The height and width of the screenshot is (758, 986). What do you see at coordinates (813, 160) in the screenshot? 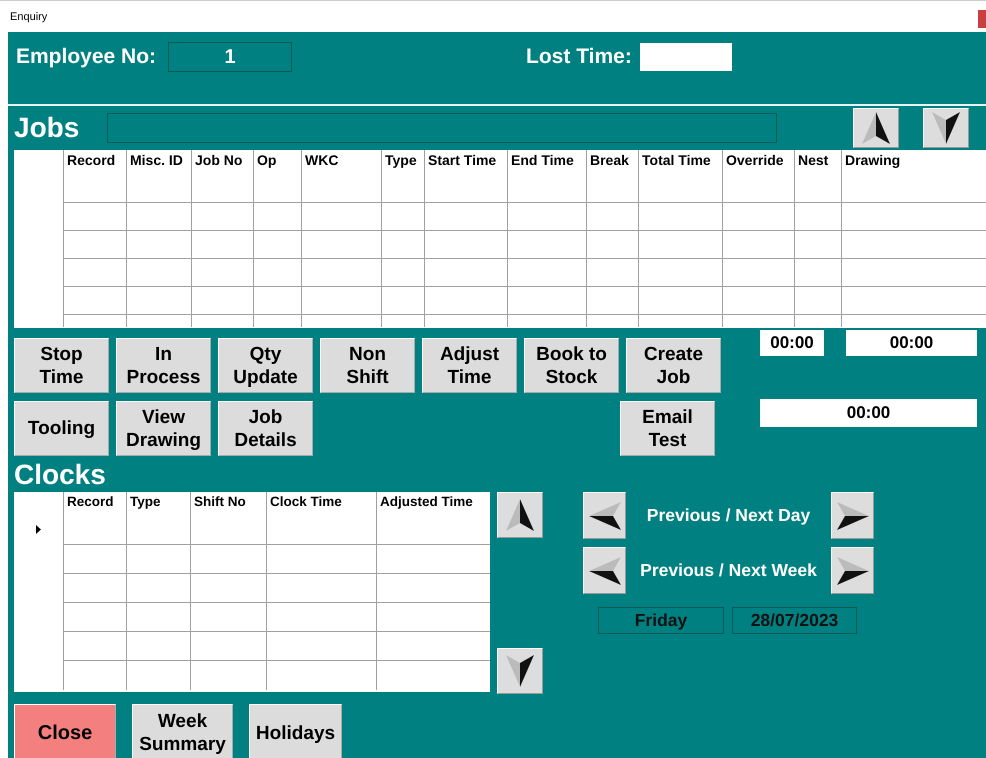
I see `column-header: Nest` at bounding box center [813, 160].